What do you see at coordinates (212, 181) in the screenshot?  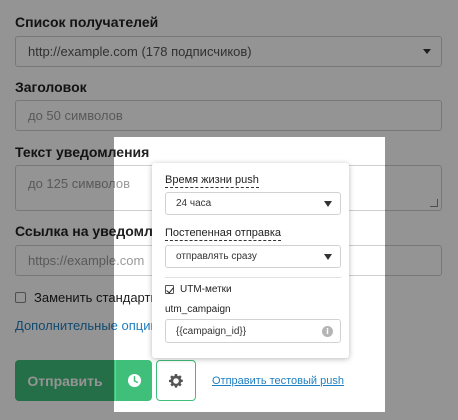 I see `ttl-label: Время жизни push` at bounding box center [212, 181].